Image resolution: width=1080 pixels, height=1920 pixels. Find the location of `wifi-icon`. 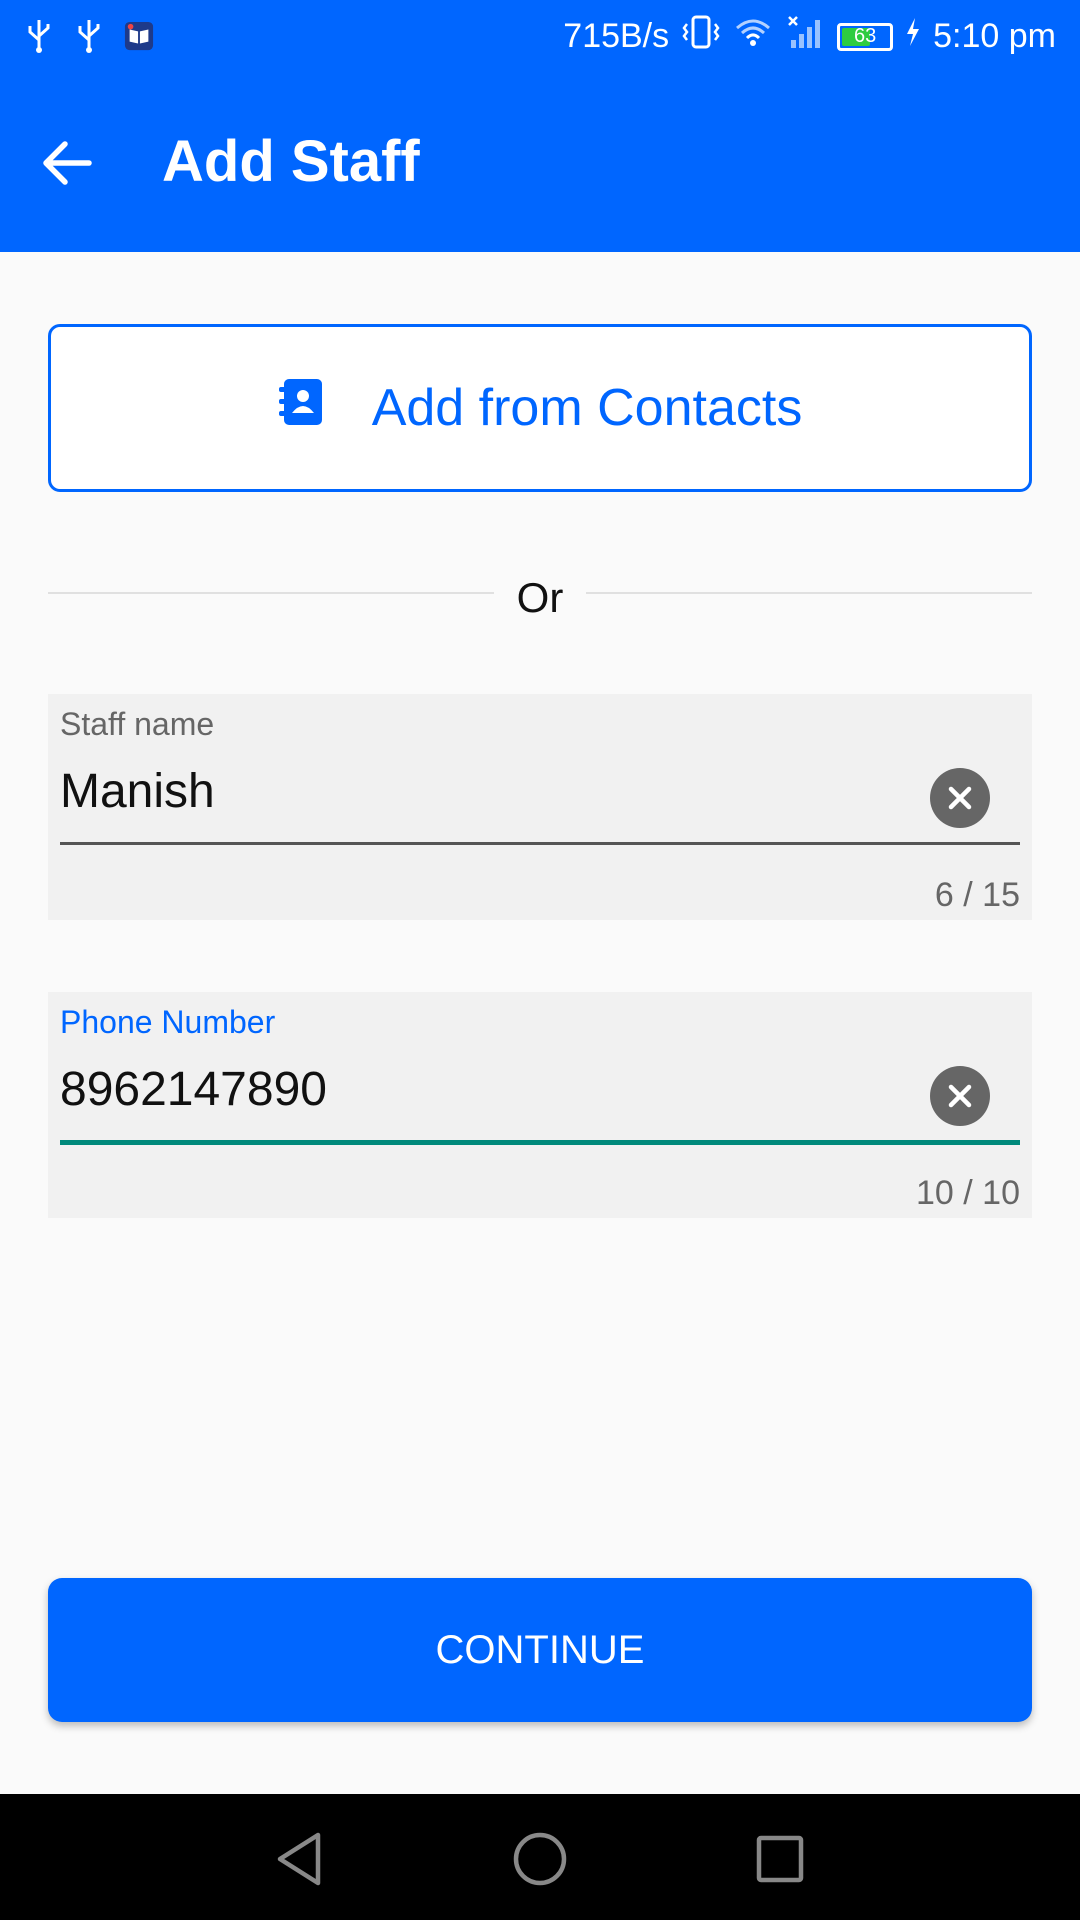

wifi-icon is located at coordinates (753, 36).